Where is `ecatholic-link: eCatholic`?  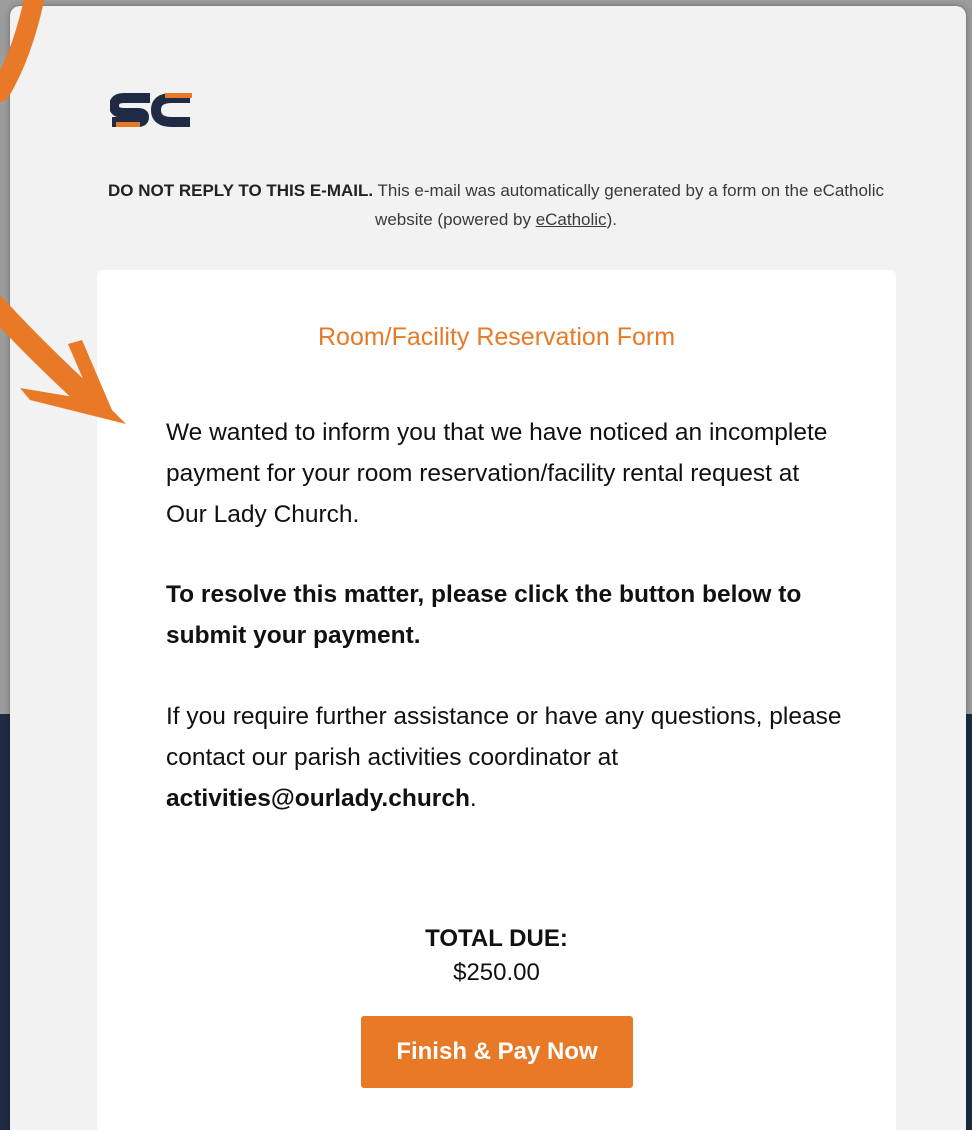
ecatholic-link: eCatholic is located at coordinates (571, 219).